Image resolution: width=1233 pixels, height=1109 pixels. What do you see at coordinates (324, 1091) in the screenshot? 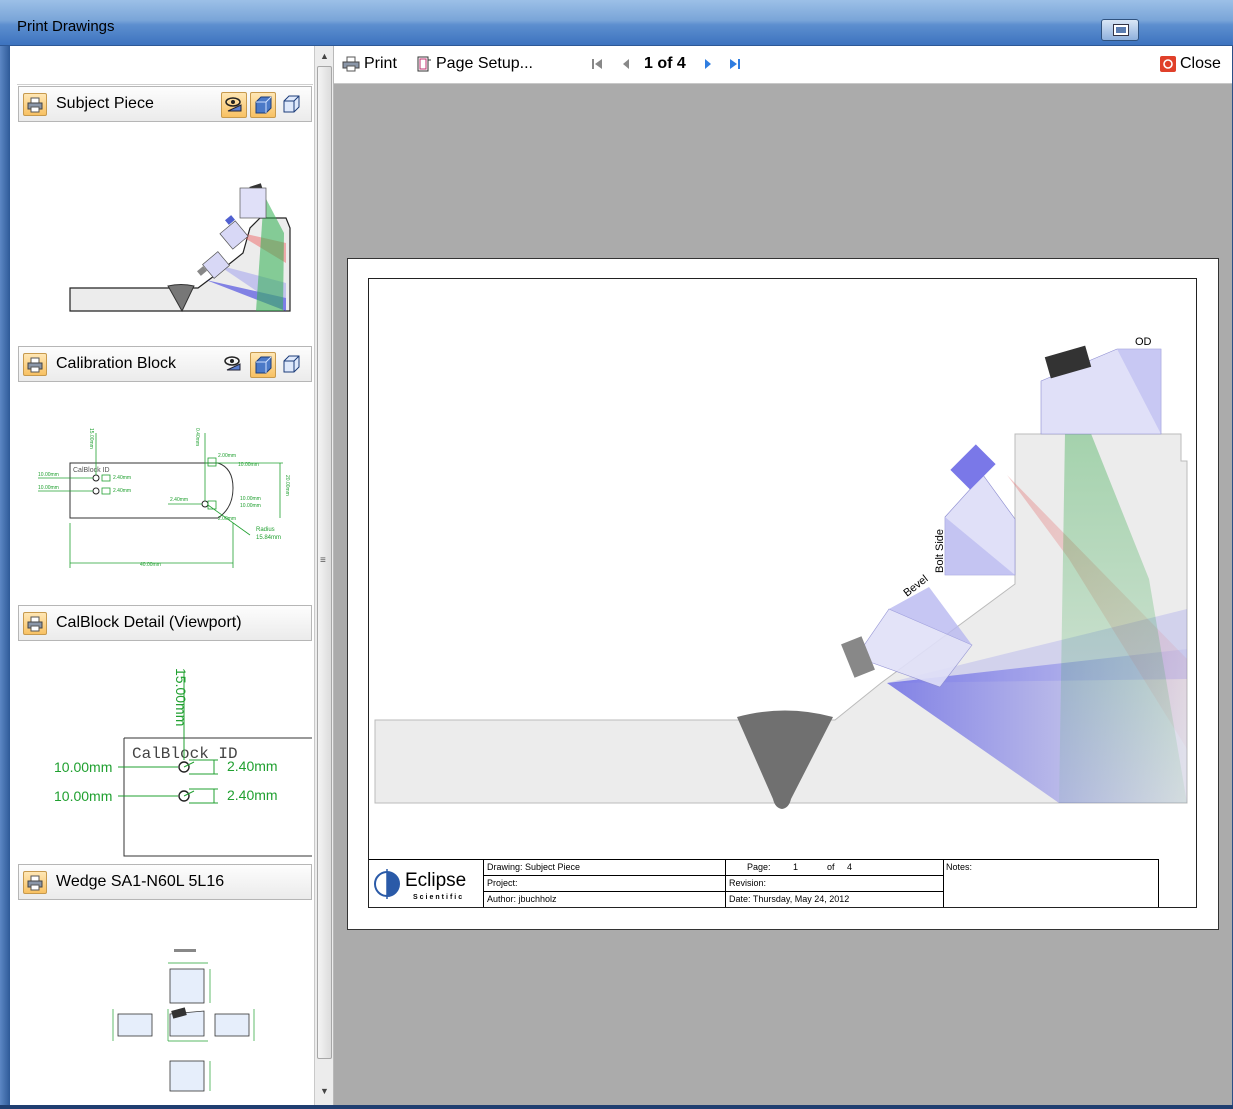
I see `scroll-down-arrow-icon: ▼` at bounding box center [324, 1091].